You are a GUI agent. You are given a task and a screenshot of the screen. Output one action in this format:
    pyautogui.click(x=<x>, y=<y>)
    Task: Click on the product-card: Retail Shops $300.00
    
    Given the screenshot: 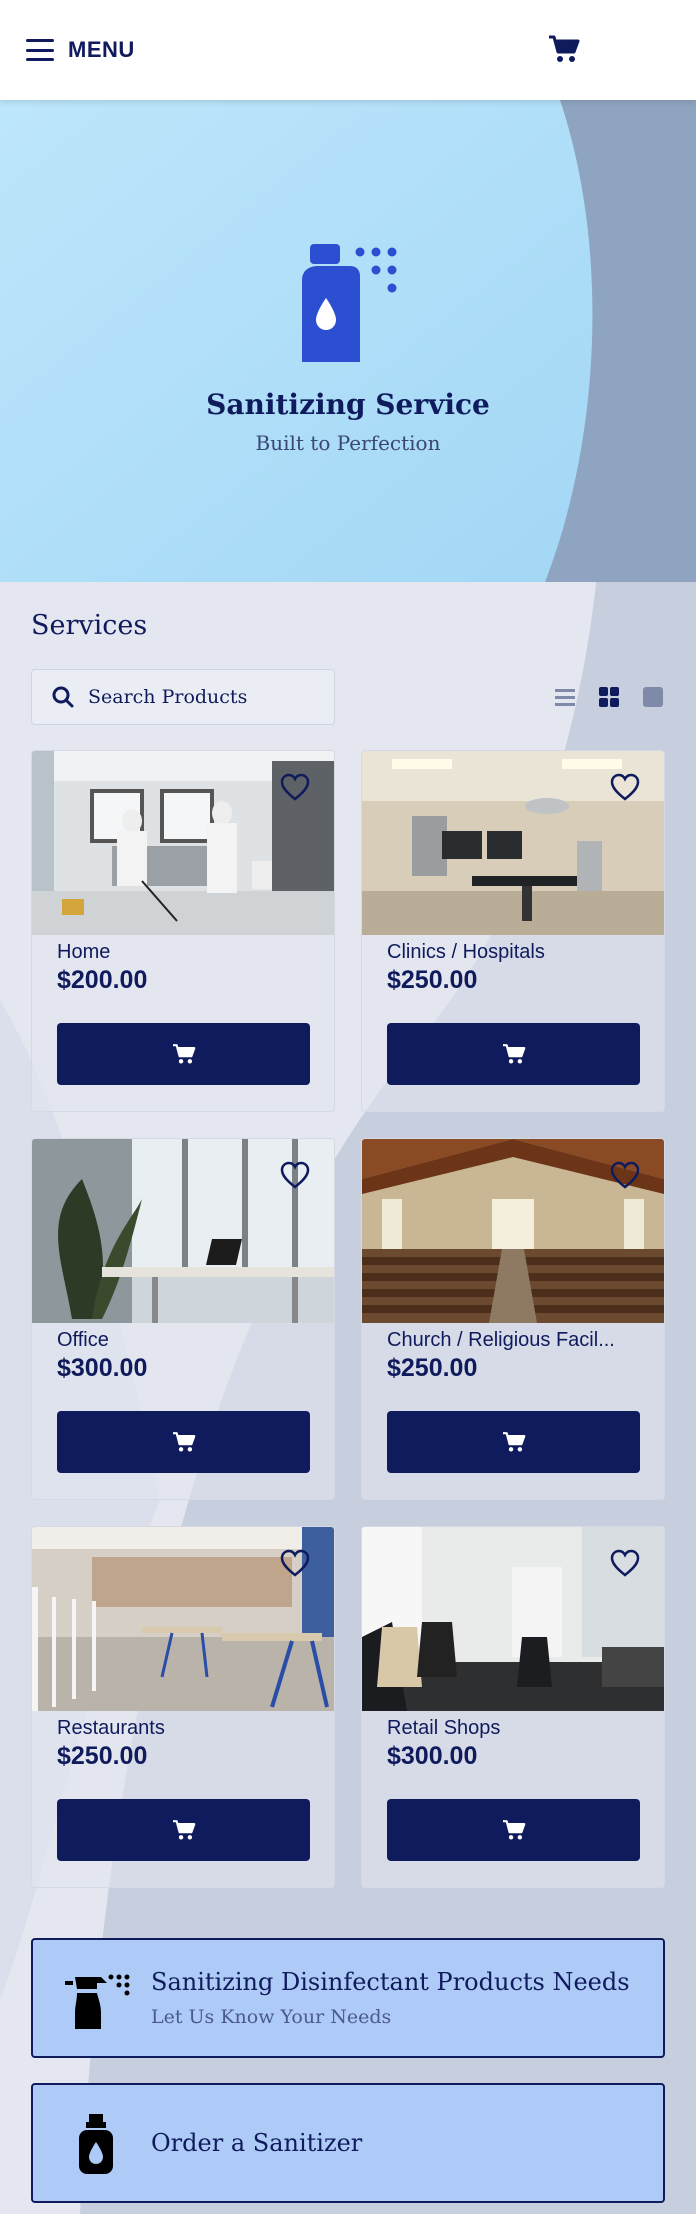 What is the action you would take?
    pyautogui.click(x=513, y=1707)
    